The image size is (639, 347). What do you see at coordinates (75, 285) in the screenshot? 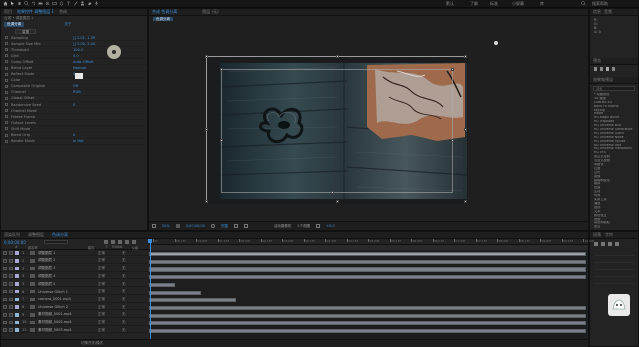
I see `timeline-layer-row: 5 调整图层 5 正常无` at bounding box center [75, 285].